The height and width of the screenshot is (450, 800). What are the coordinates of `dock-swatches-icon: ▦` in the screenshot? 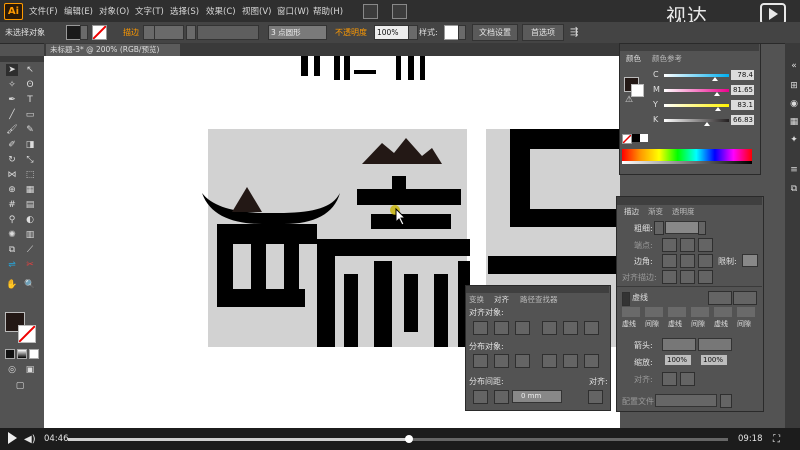 It's located at (794, 122).